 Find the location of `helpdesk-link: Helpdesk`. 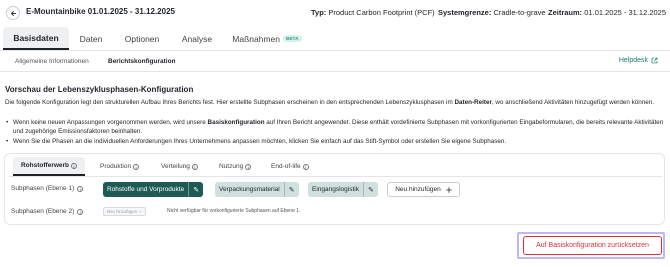

helpdesk-link: Helpdesk is located at coordinates (638, 60).